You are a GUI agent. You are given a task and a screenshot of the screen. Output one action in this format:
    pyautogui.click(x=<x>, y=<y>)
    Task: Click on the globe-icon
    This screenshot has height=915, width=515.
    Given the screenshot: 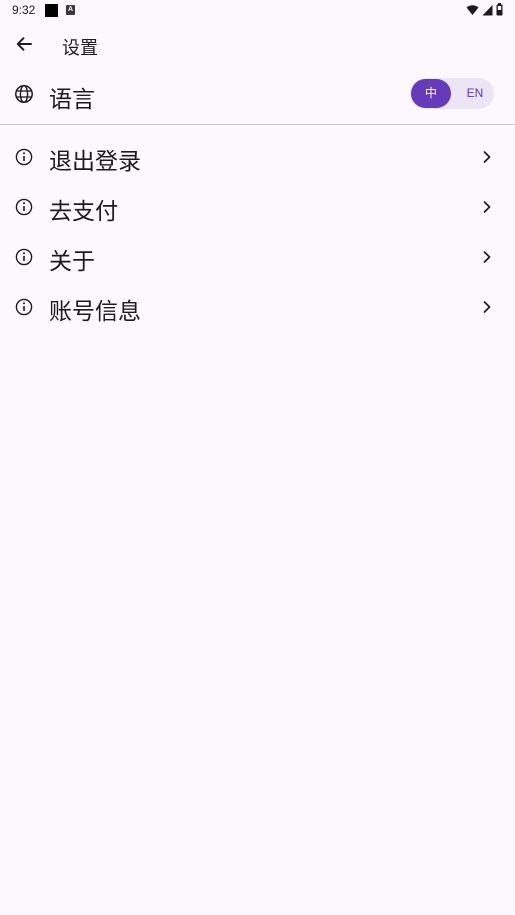 What is the action you would take?
    pyautogui.click(x=24, y=94)
    